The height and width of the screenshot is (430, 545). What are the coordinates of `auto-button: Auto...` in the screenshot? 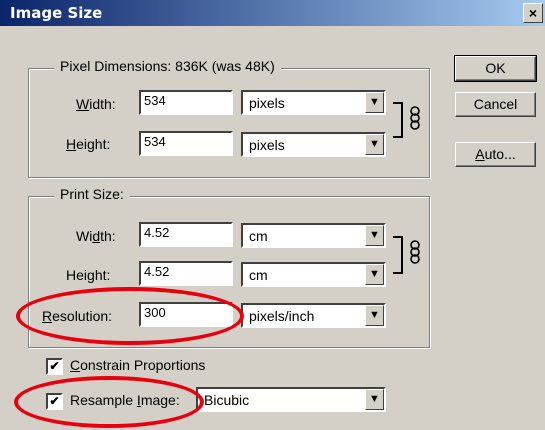 It's located at (495, 154).